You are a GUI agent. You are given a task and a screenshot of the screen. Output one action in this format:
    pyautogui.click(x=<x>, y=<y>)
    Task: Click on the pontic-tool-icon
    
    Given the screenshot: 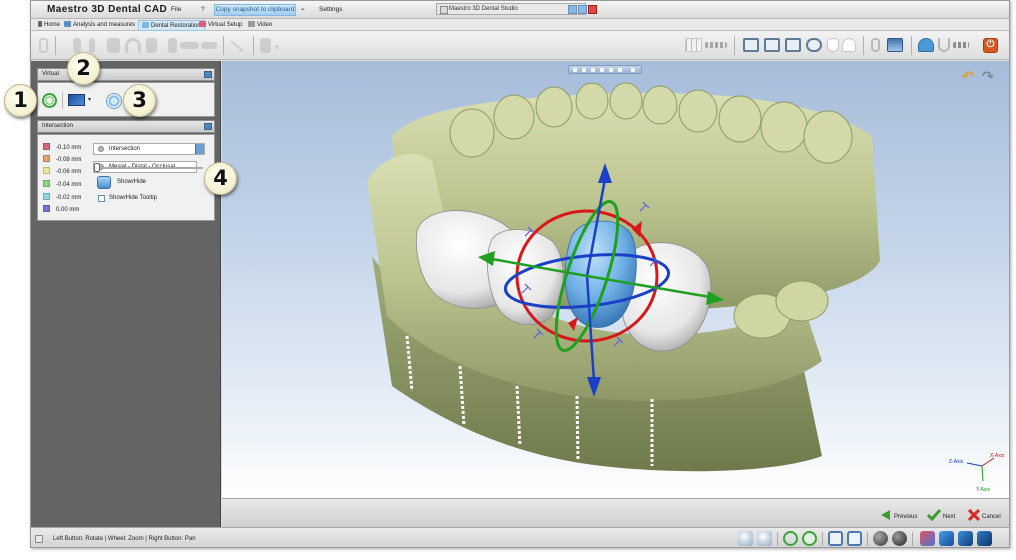 What is the action you would take?
    pyautogui.click(x=172, y=45)
    